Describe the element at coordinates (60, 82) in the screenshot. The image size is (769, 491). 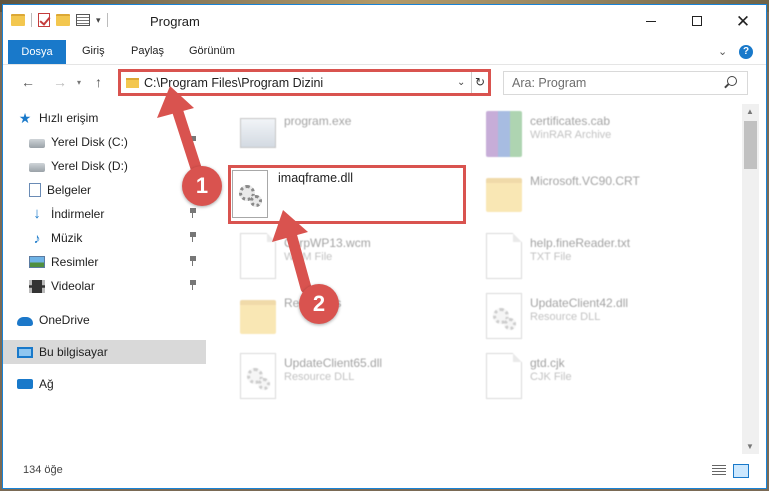
I see `forward-arrow-icon: →` at that location.